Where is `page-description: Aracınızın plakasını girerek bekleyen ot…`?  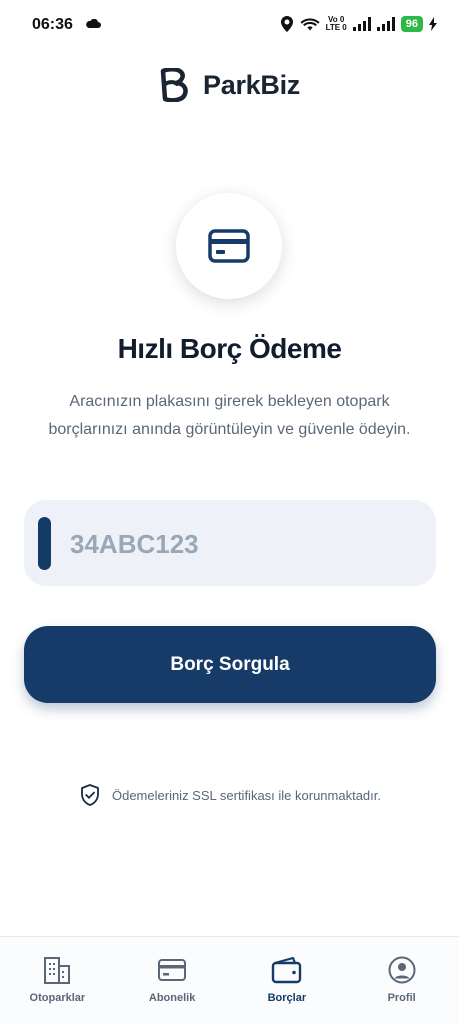
page-description: Aracınızın plakasını girerek bekleyen ot… is located at coordinates (229, 415).